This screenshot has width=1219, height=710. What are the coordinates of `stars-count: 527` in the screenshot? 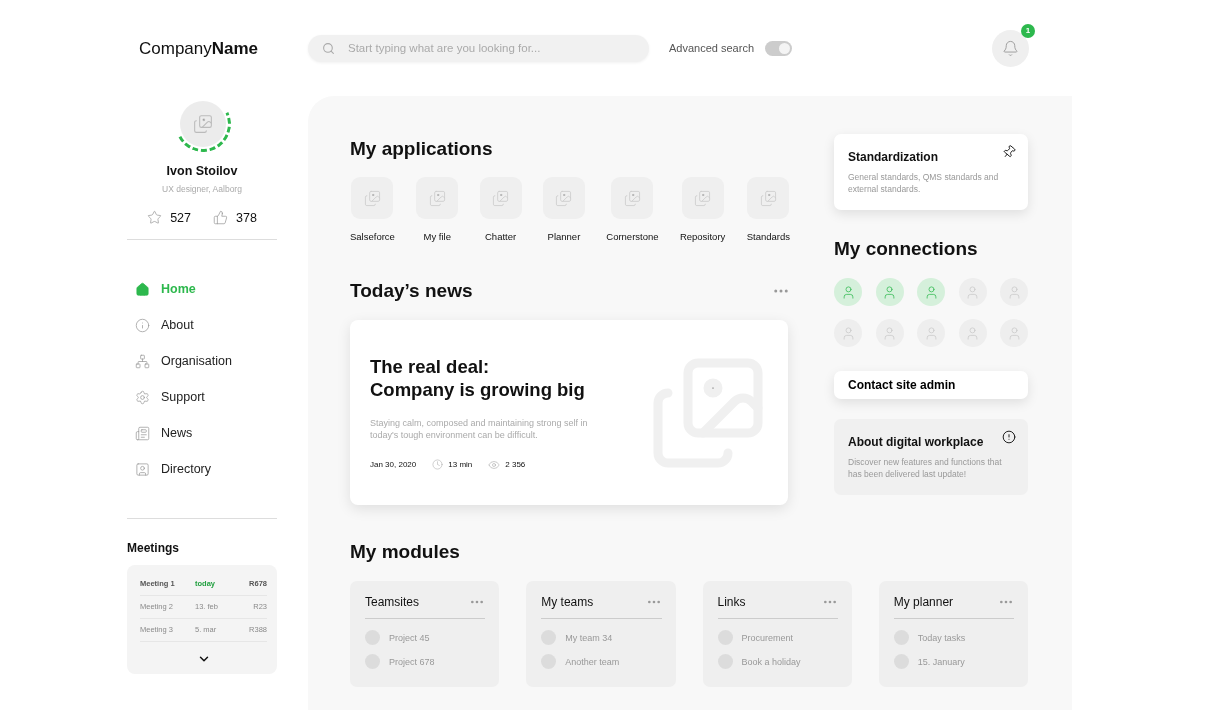 It's located at (180, 217).